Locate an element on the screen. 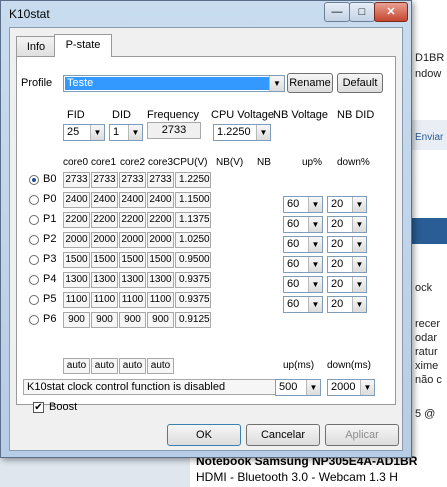 The image size is (447, 487). col-core1: core1 is located at coordinates (104, 162).